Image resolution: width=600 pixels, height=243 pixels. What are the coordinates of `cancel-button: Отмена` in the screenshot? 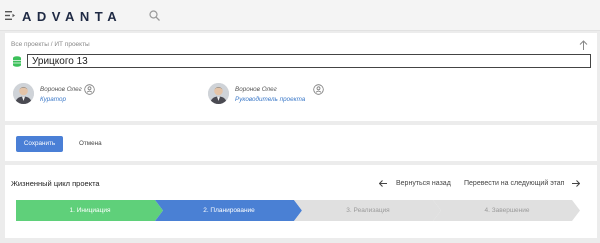 It's located at (90, 144).